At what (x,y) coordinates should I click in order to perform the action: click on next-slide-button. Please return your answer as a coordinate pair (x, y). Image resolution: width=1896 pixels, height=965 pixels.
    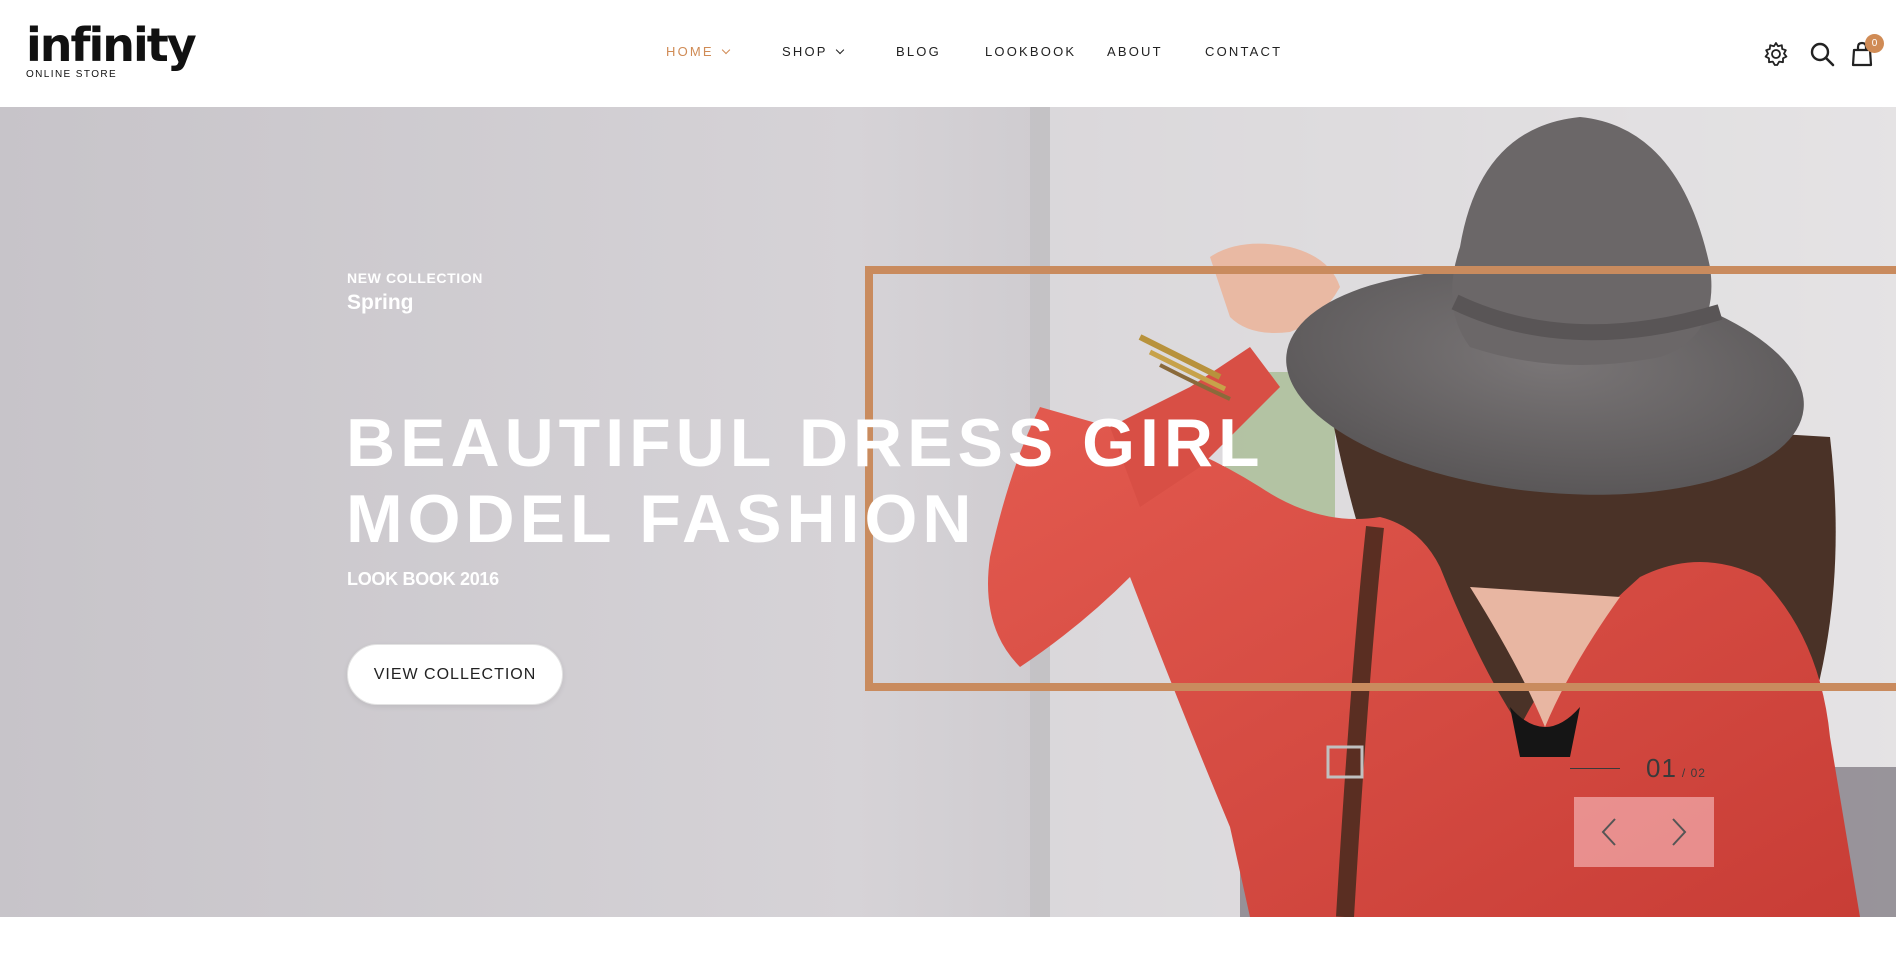
    Looking at the image, I should click on (1679, 832).